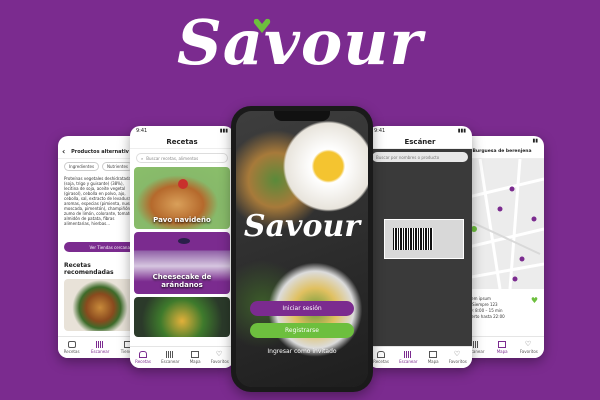  Describe the element at coordinates (302, 308) in the screenshot. I see `login-button: Iniciar sesión` at that location.